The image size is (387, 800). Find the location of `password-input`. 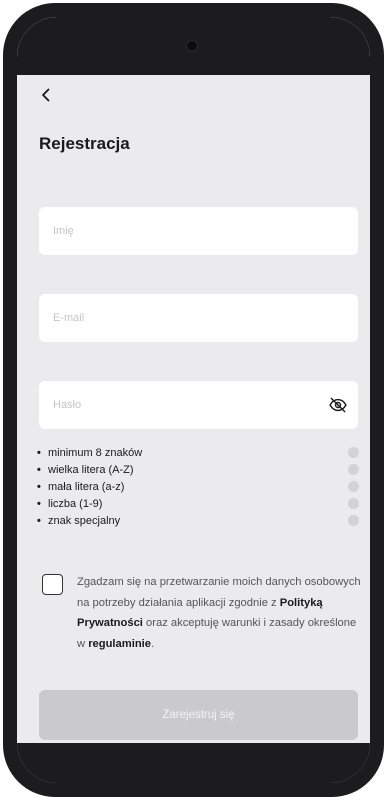

password-input is located at coordinates (198, 405).